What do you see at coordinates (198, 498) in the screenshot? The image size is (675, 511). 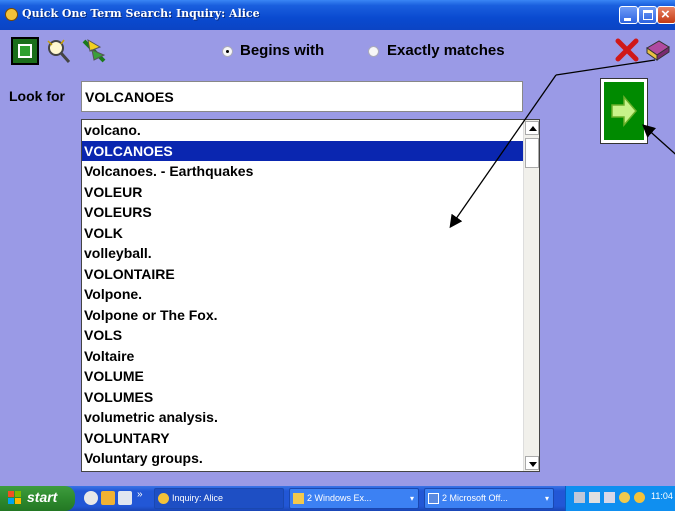 I see `task-label: Inquiry: Alice` at bounding box center [198, 498].